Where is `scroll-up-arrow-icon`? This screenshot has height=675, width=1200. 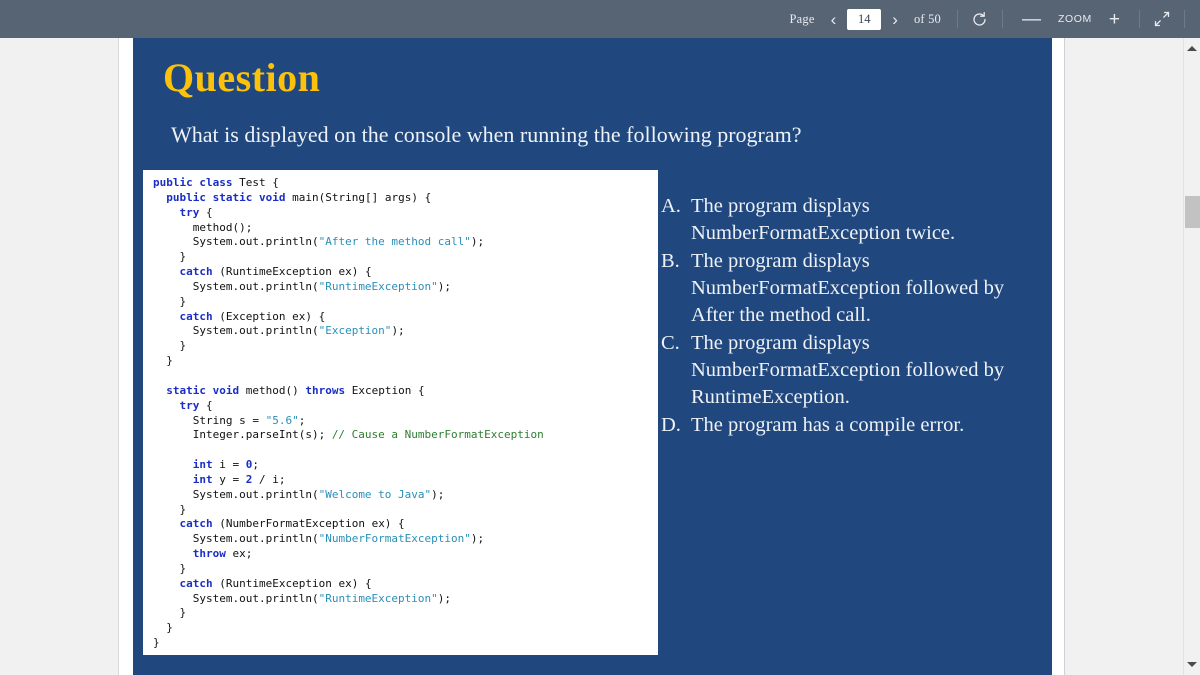 scroll-up-arrow-icon is located at coordinates (1192, 48).